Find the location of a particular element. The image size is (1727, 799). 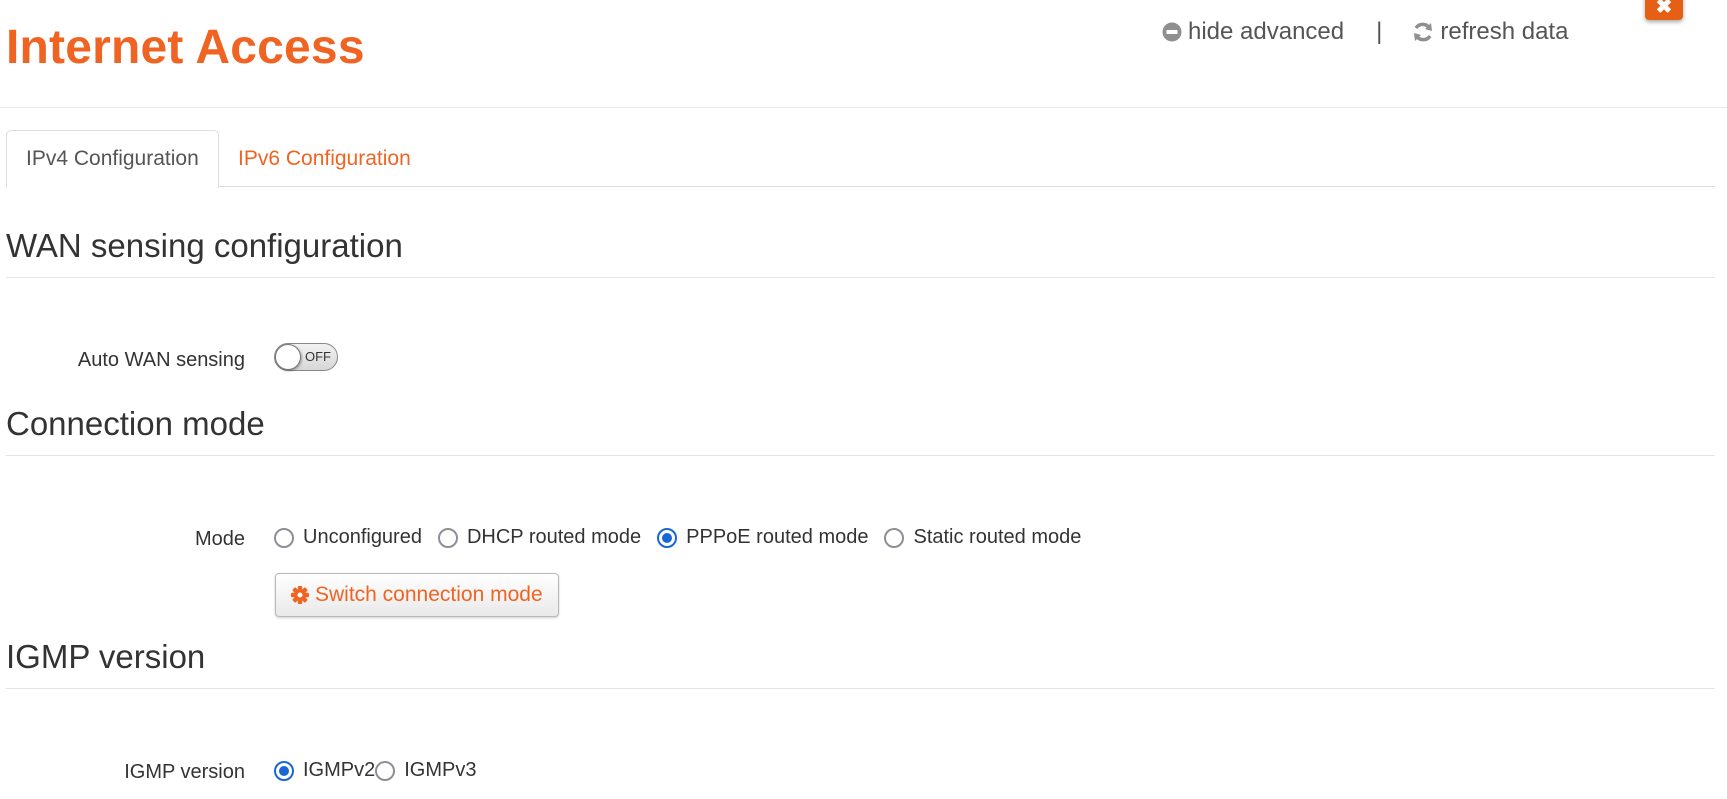

option-label: DHCP routed mode is located at coordinates (554, 537).